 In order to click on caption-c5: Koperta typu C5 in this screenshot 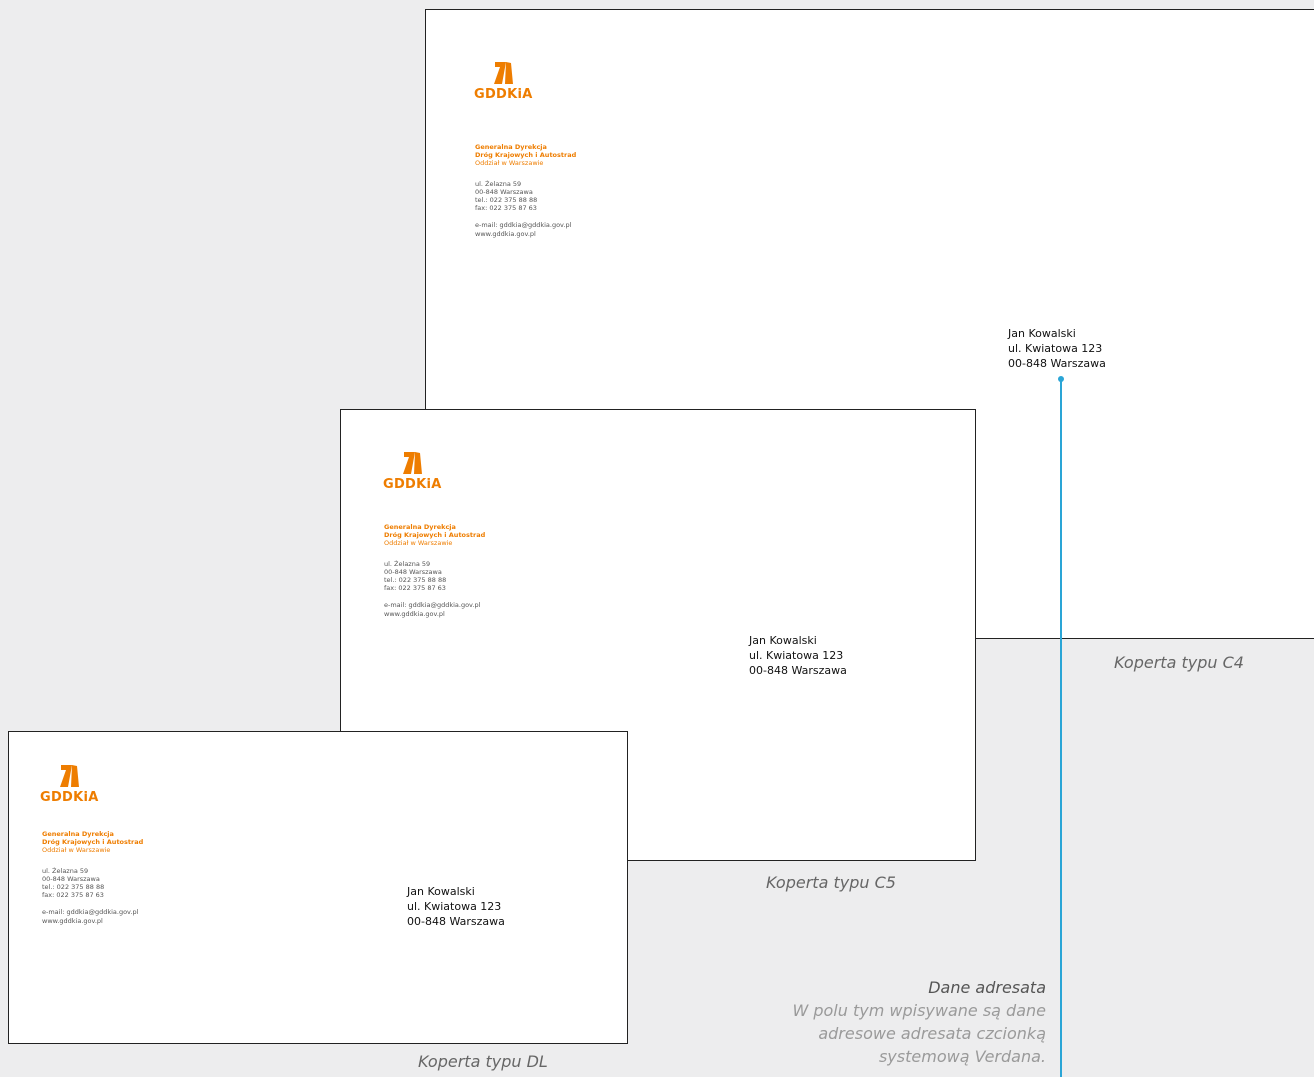, I will do `click(831, 882)`.